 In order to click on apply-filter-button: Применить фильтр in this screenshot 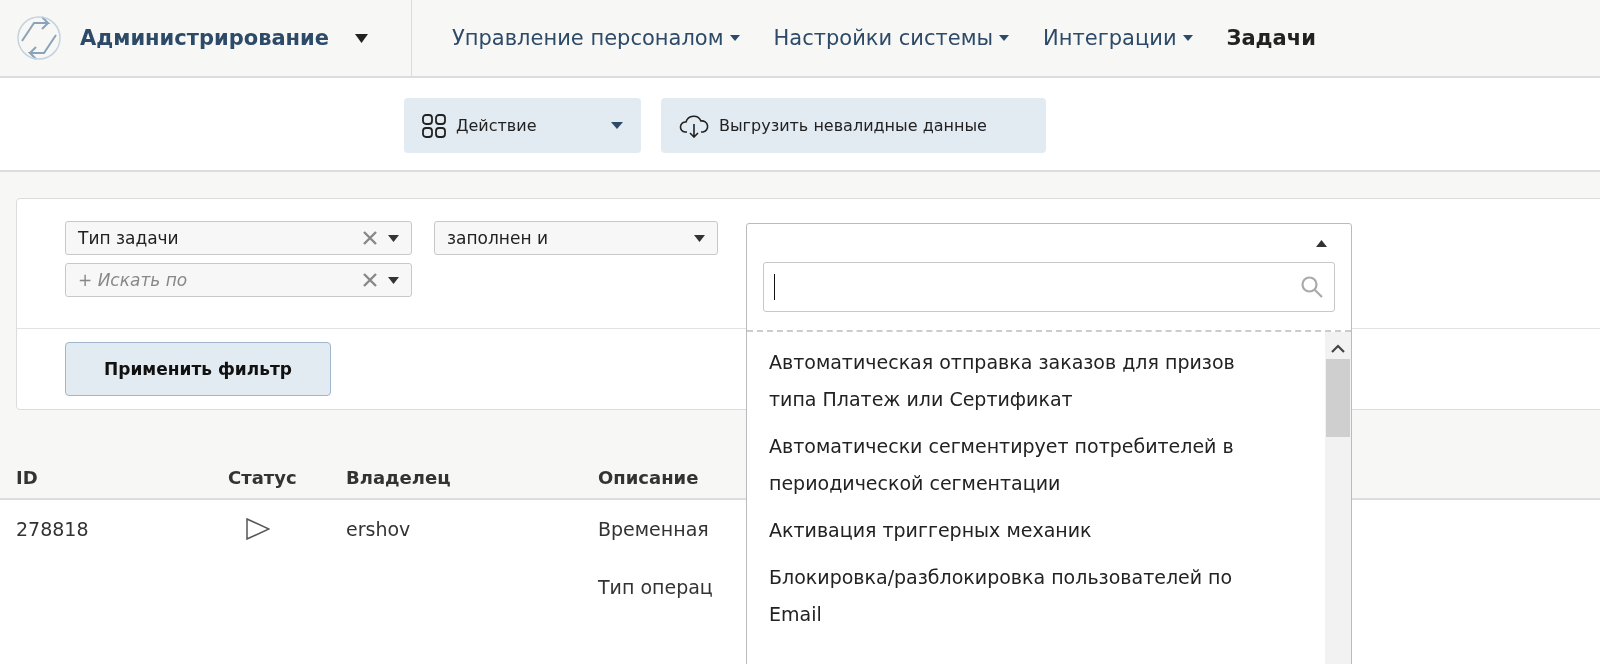, I will do `click(198, 369)`.